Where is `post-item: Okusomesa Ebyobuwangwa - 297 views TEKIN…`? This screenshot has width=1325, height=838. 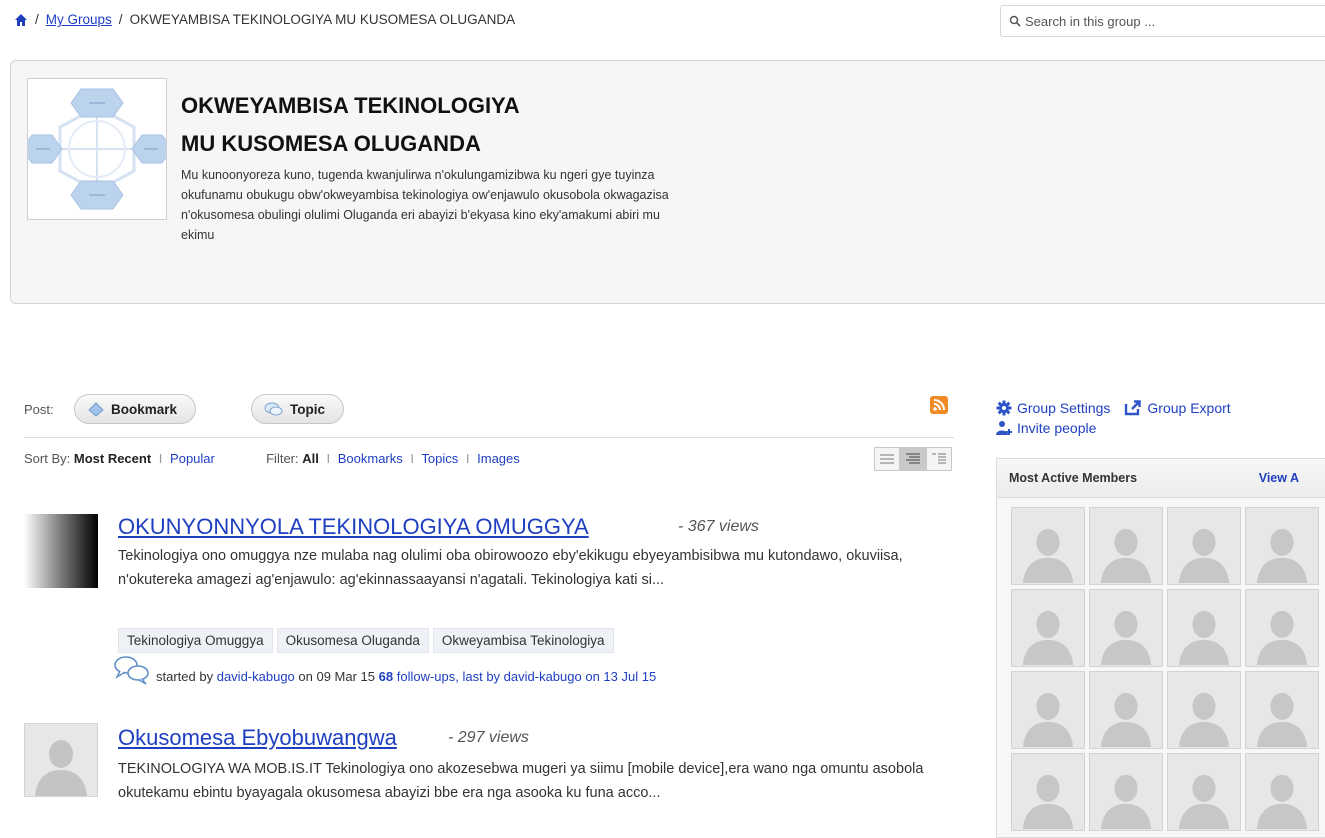
post-item: Okusomesa Ebyobuwangwa - 297 views TEKIN… is located at coordinates (494, 779).